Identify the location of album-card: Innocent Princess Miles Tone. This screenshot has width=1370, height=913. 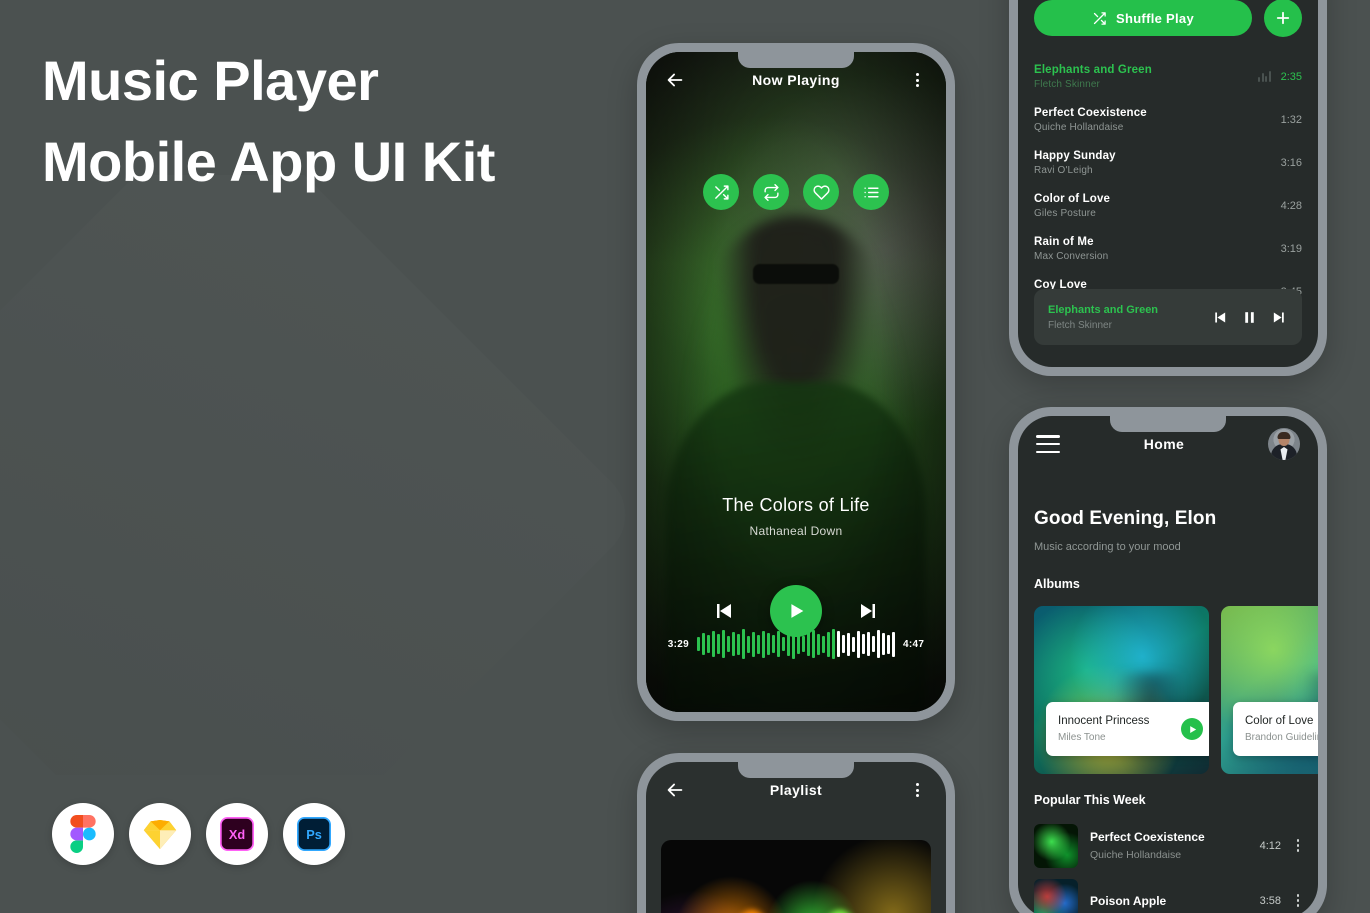
(1121, 690).